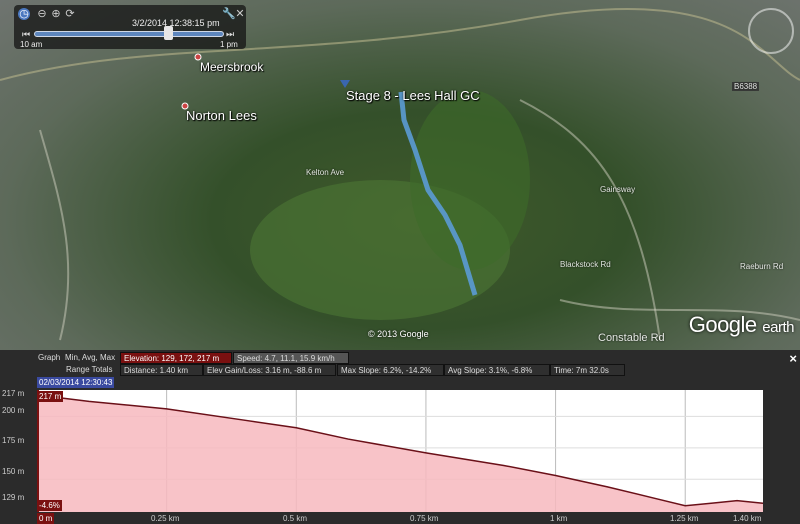 The image size is (800, 524). What do you see at coordinates (230, 34) in the screenshot?
I see `skip-end-icon: ⏭` at bounding box center [230, 34].